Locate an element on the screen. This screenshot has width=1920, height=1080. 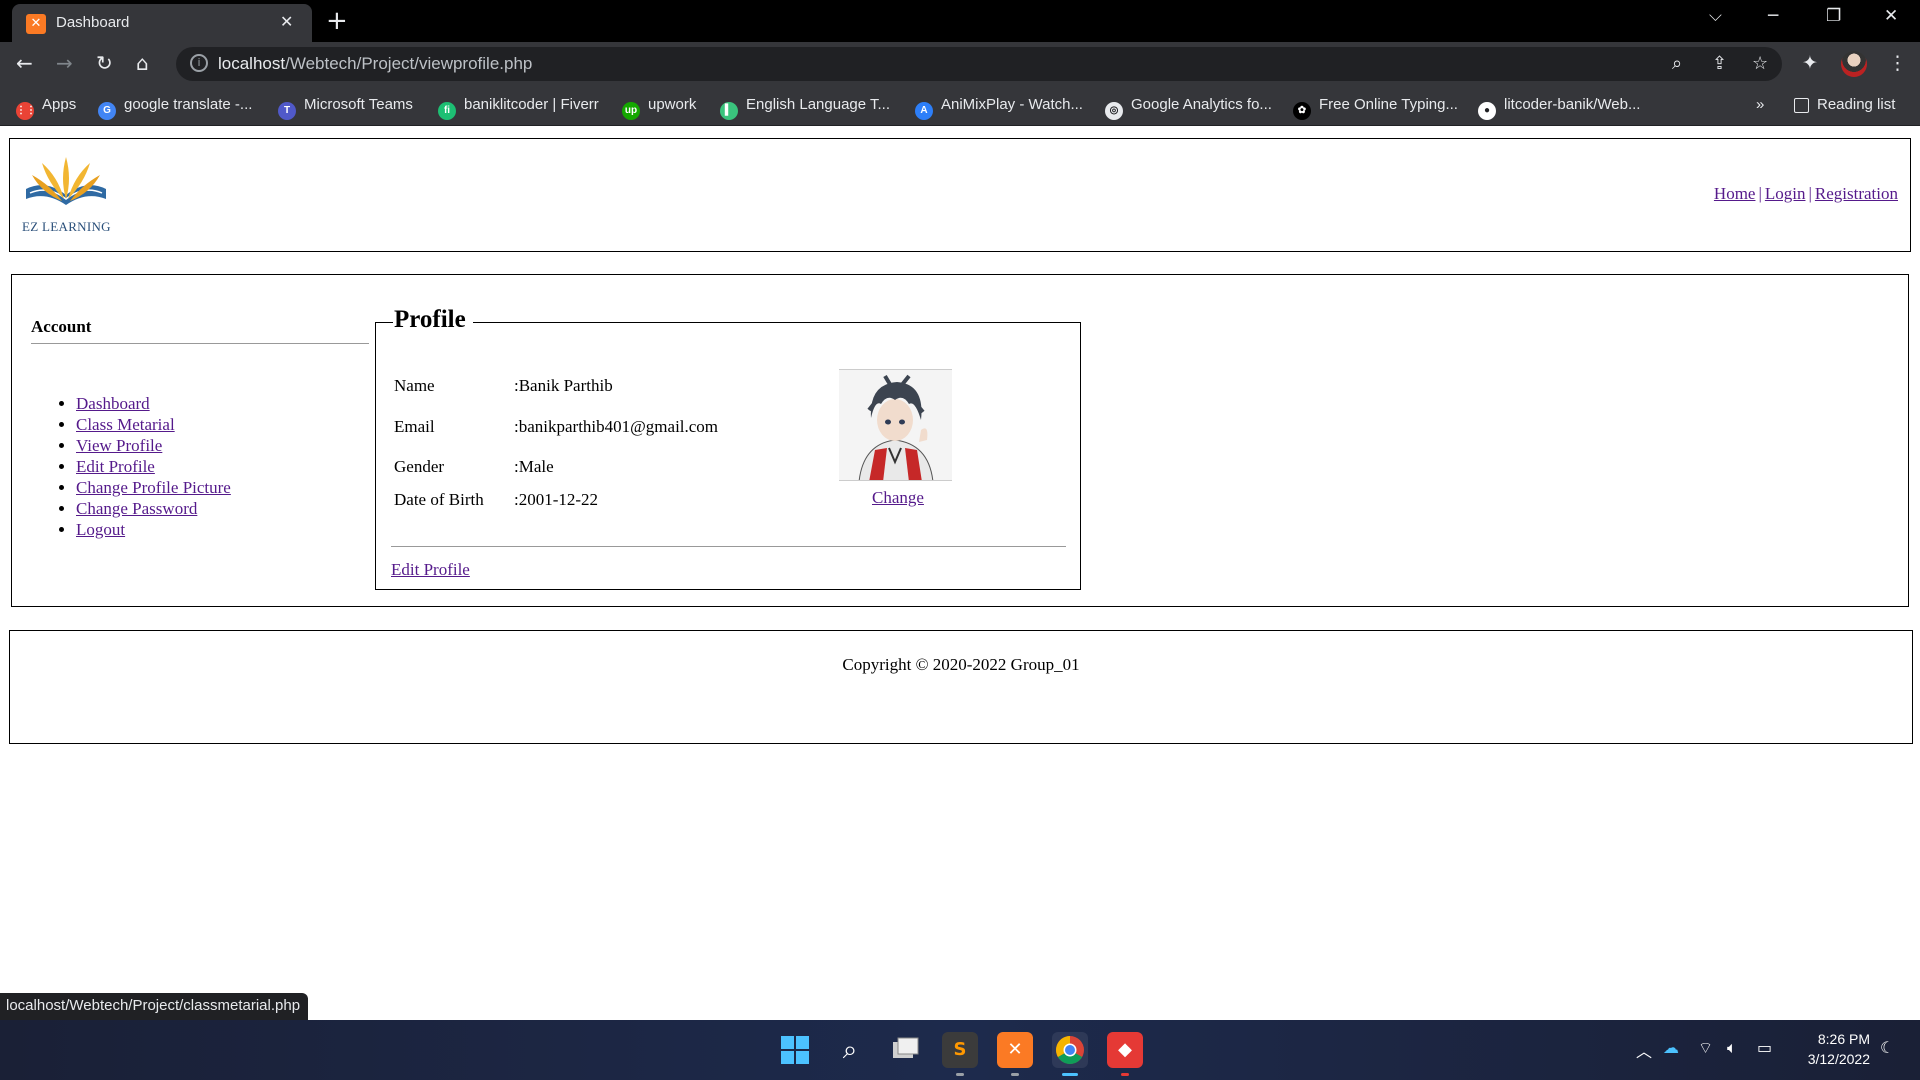
bookmark-label: Microsoft Teams is located at coordinates (358, 104).